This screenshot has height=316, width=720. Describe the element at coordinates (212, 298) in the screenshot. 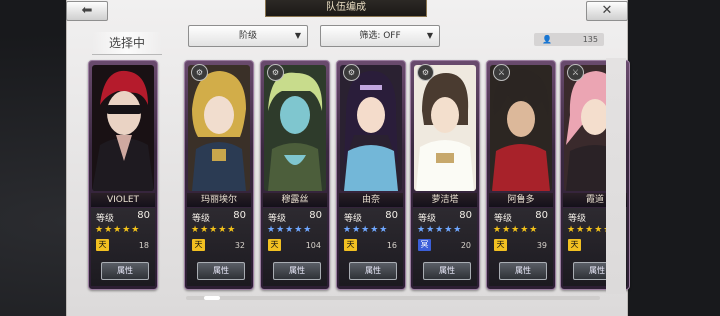

I see `scrollbar-thumb` at that location.